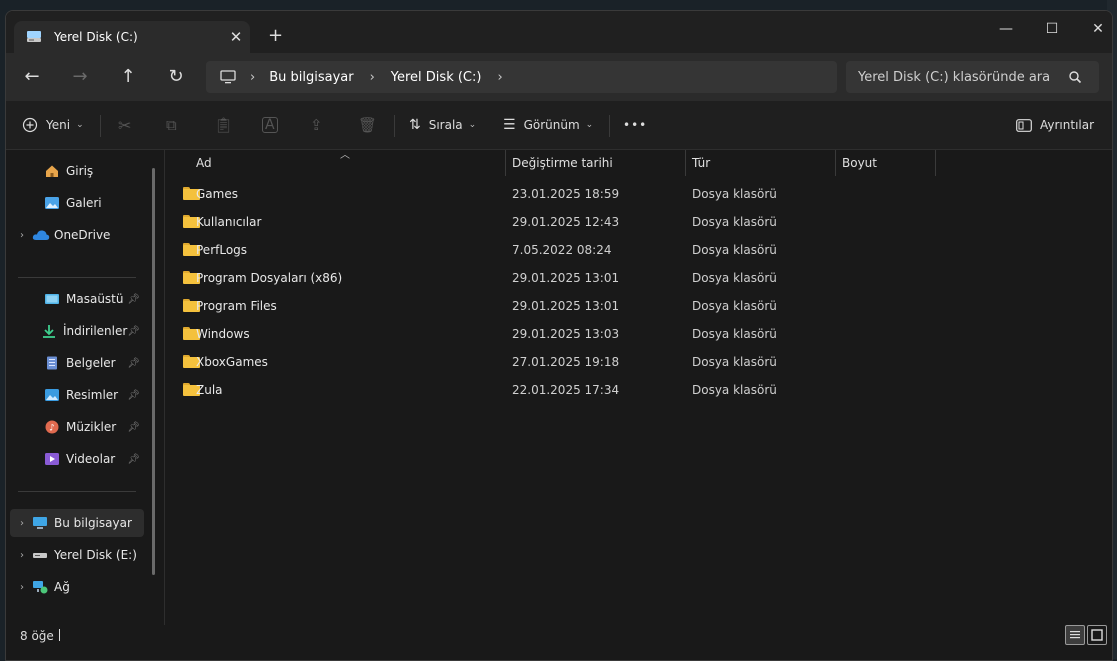  What do you see at coordinates (566, 222) in the screenshot?
I see `file-date: 29.01.2025 12:43` at bounding box center [566, 222].